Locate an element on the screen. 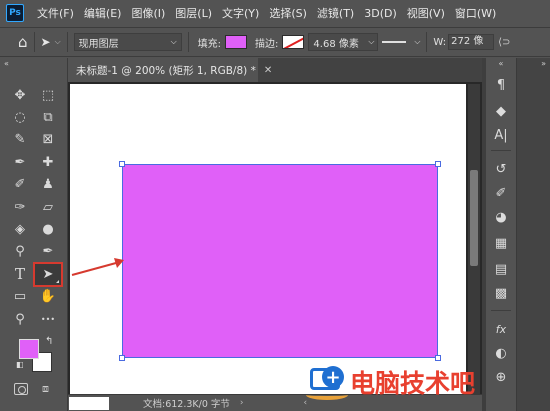  marquee-icon: ⬚ is located at coordinates (48, 95).